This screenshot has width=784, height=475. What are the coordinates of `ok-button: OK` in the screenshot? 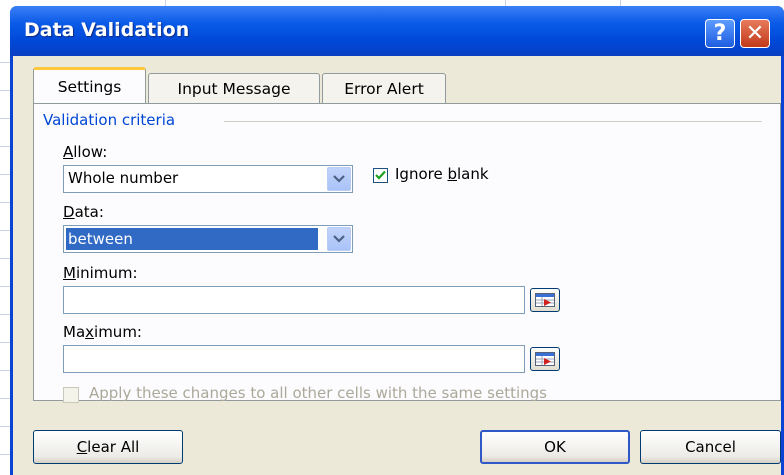 It's located at (555, 447).